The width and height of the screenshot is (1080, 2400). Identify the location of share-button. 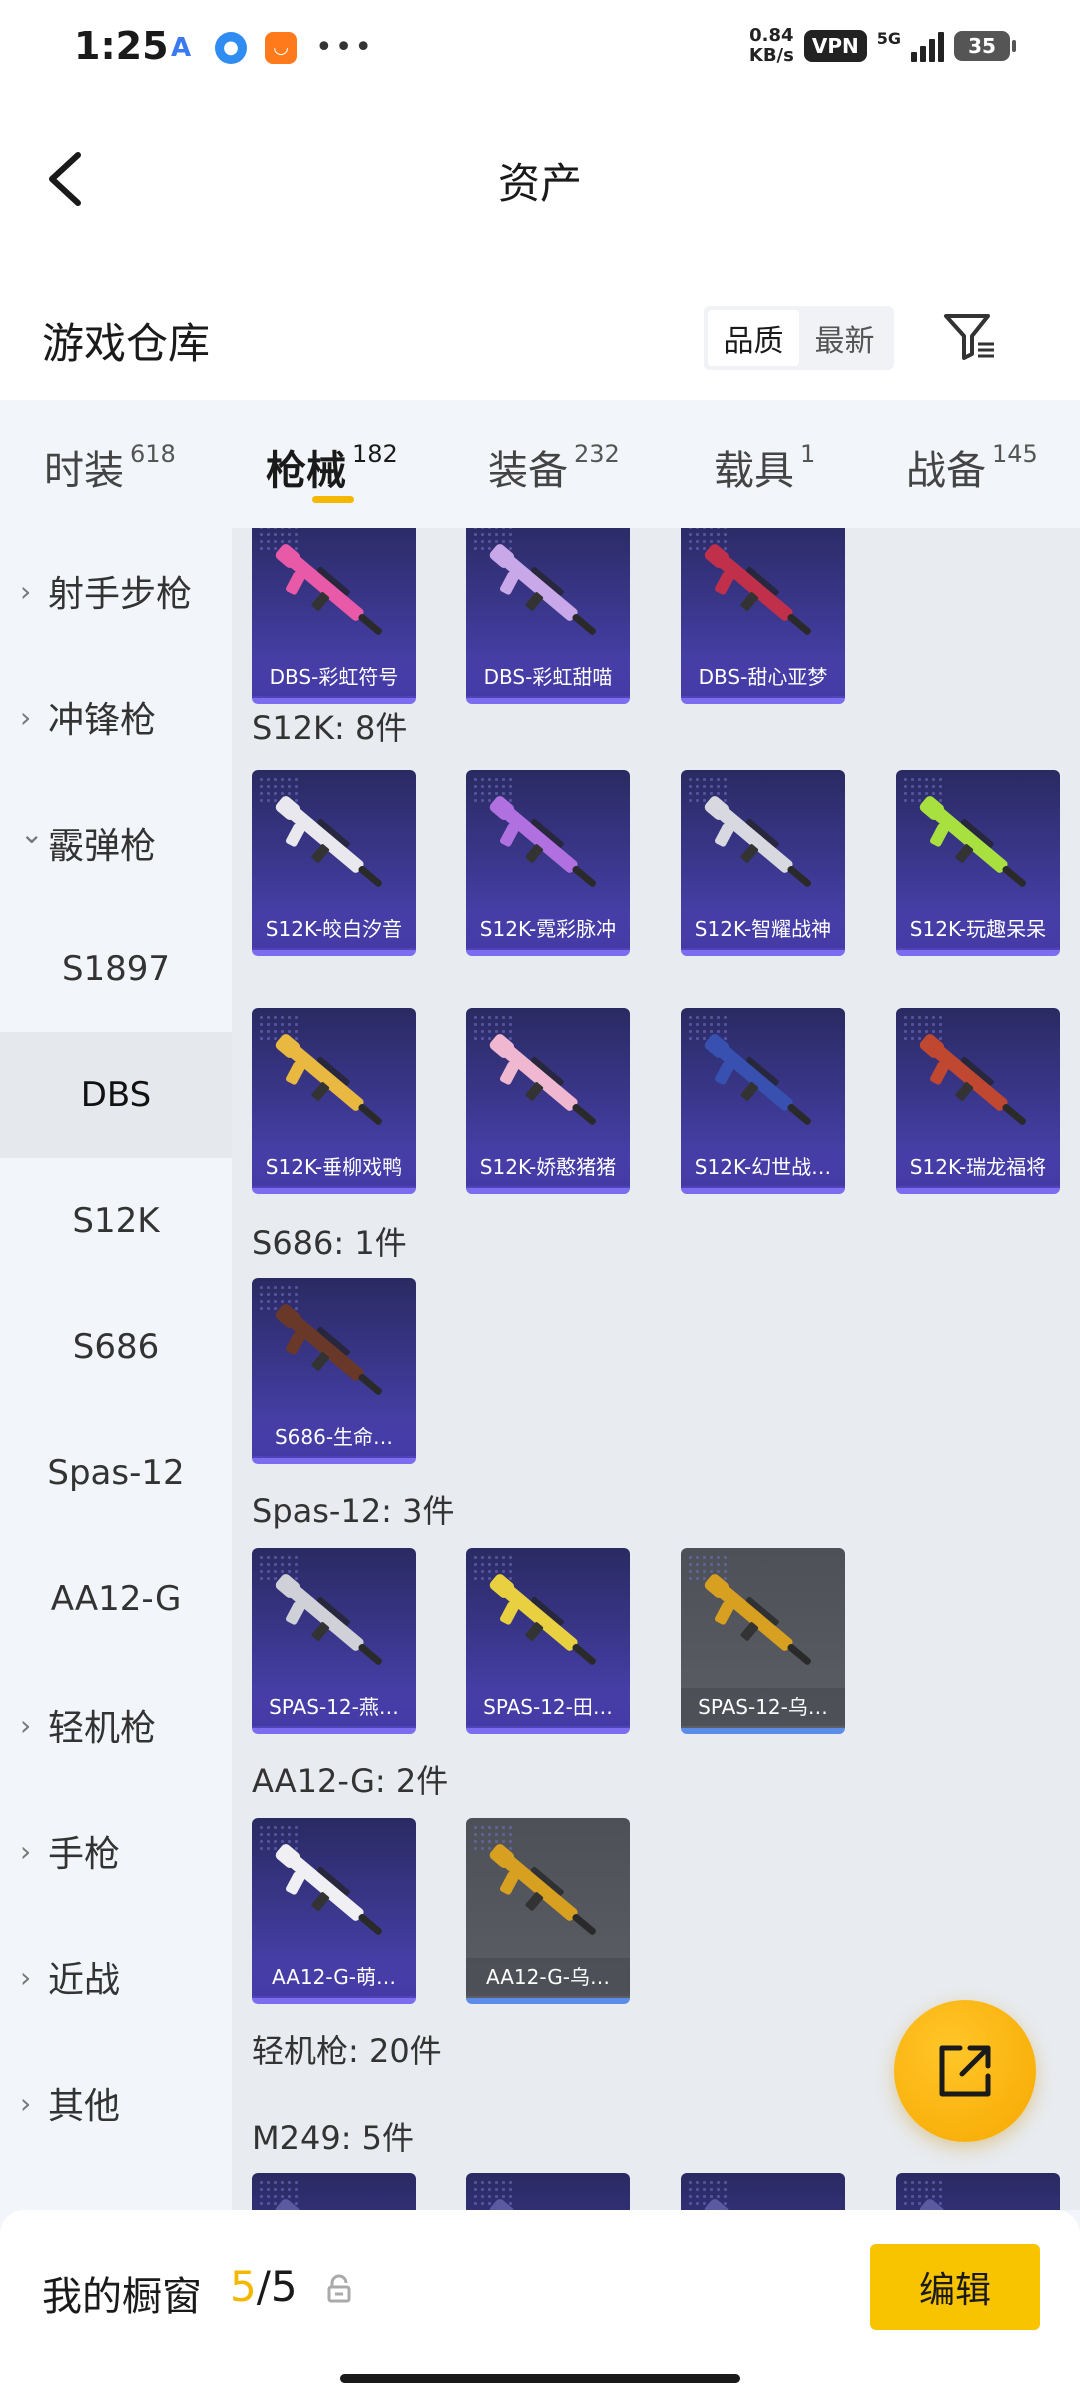
(965, 2071).